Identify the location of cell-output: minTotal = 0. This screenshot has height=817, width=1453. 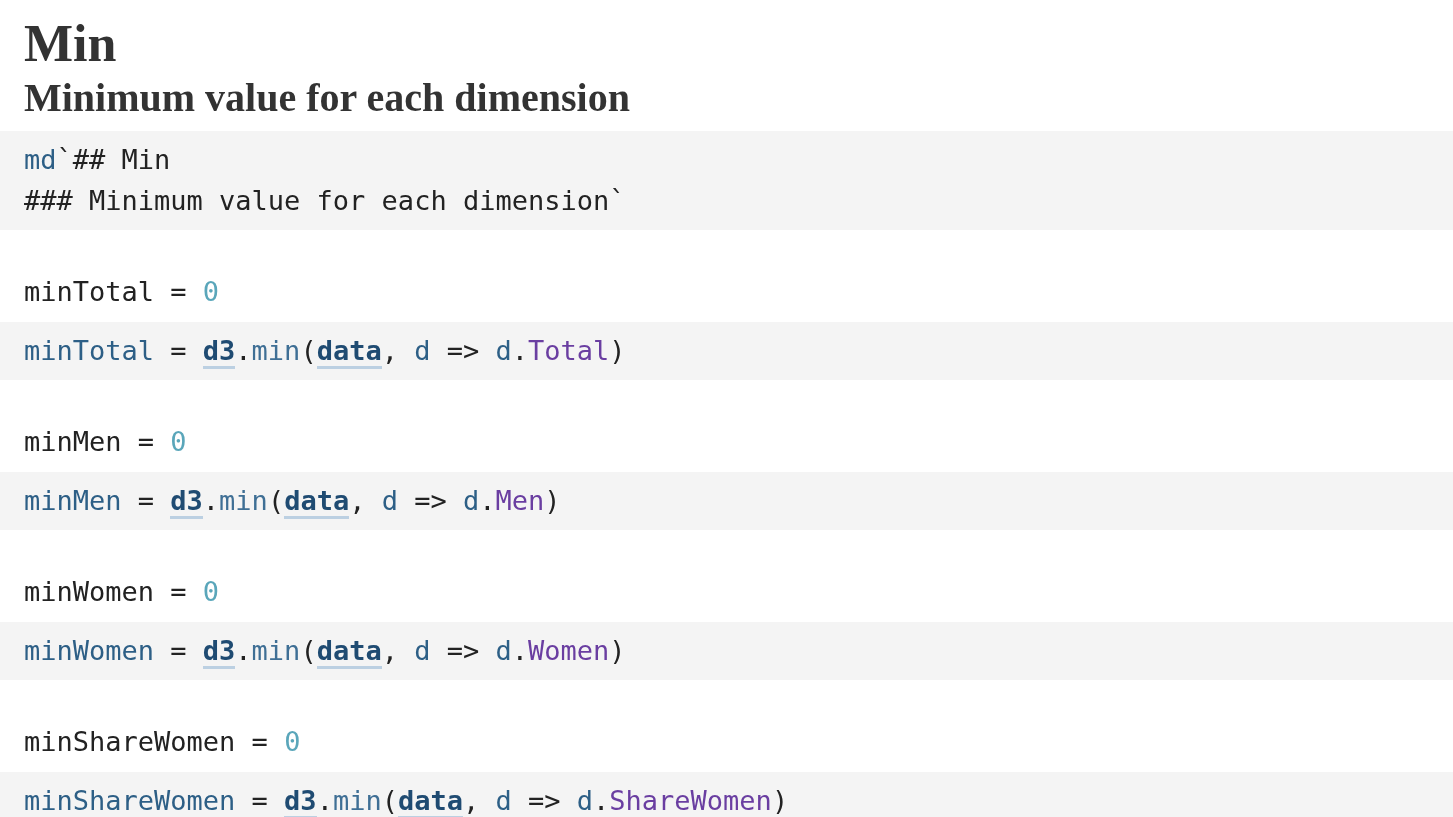
(122, 292).